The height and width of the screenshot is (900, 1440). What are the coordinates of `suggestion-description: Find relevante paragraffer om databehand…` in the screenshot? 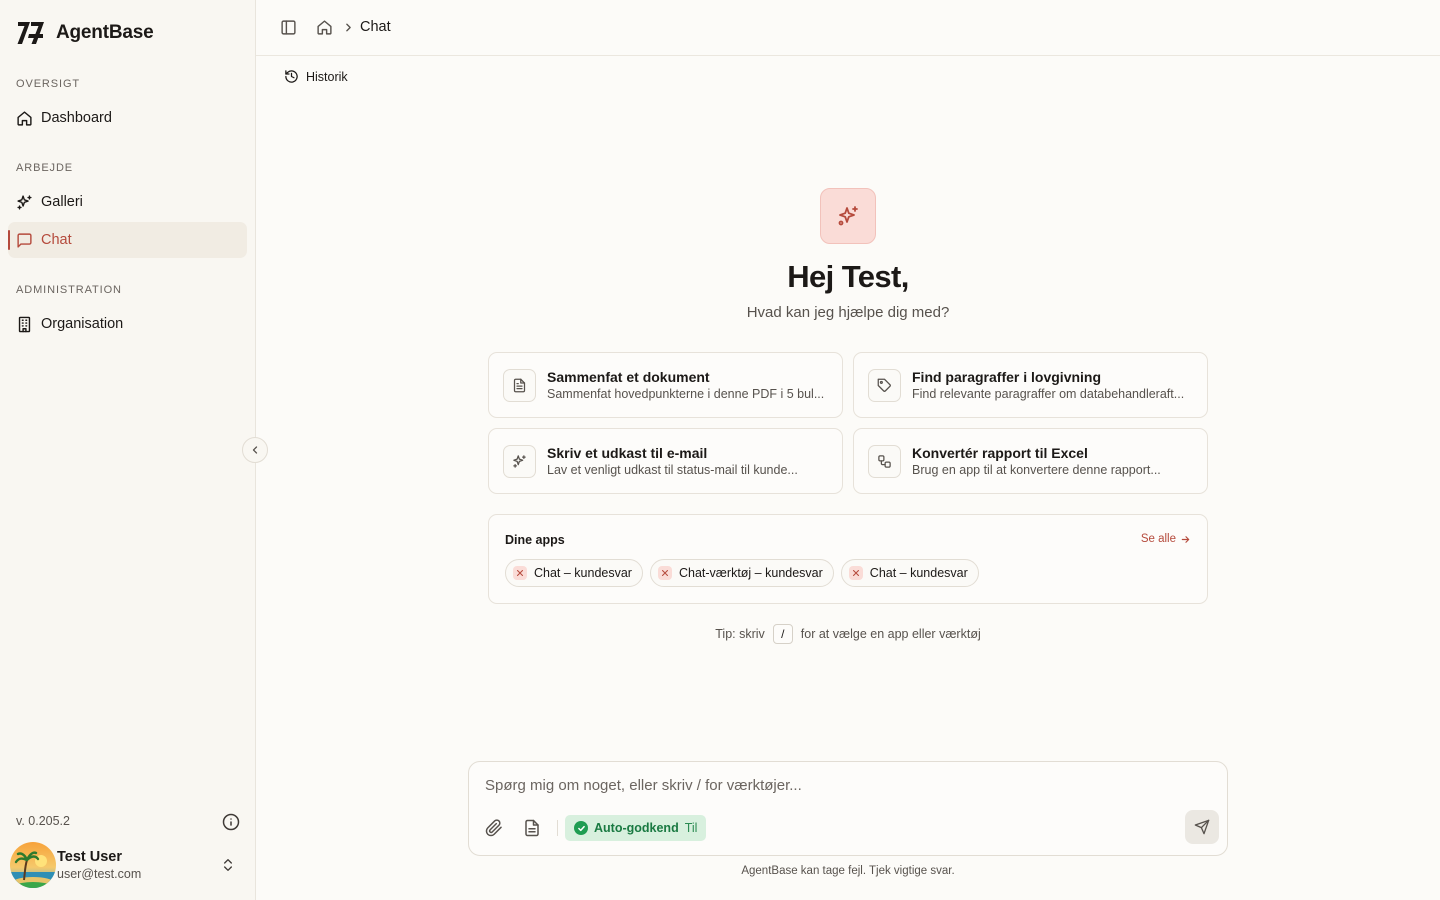 It's located at (1048, 394).